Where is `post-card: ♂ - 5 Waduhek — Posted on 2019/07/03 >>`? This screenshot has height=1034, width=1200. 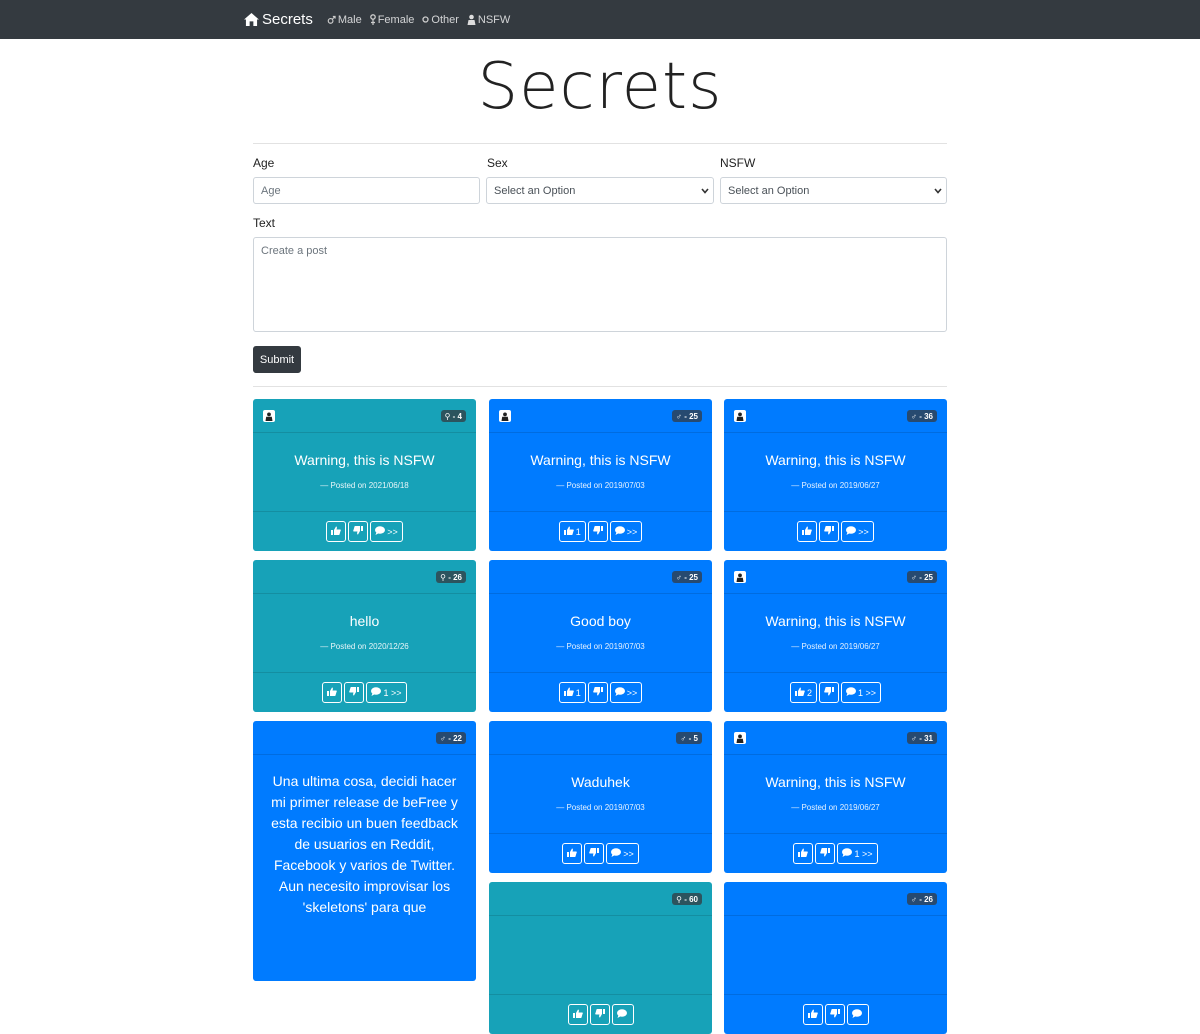
post-card: ♂ - 5 Waduhek — Posted on 2019/07/03 >> is located at coordinates (600, 797).